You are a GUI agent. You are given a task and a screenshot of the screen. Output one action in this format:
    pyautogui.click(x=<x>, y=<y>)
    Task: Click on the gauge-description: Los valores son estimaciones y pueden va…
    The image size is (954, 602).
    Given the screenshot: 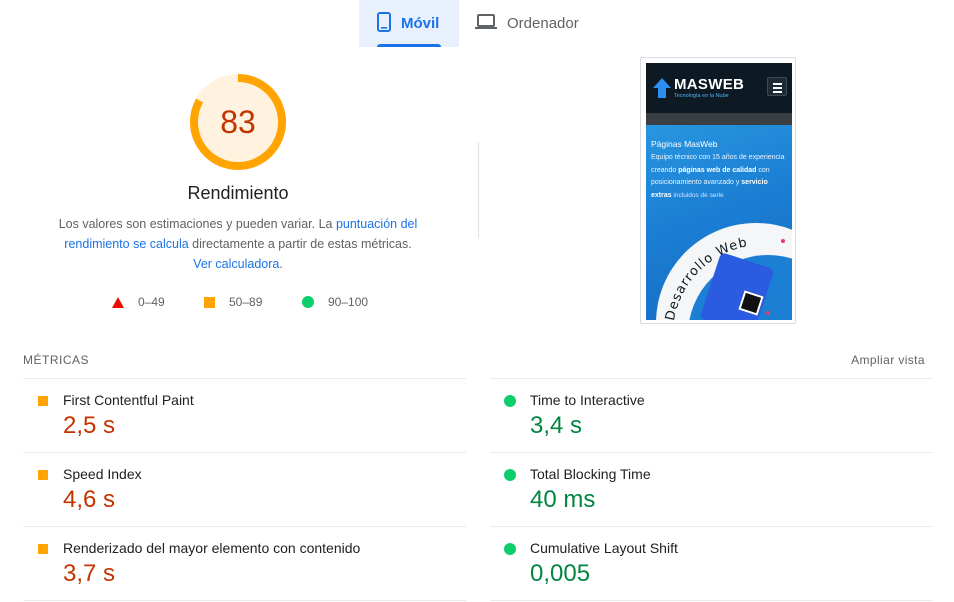 What is the action you would take?
    pyautogui.click(x=238, y=244)
    